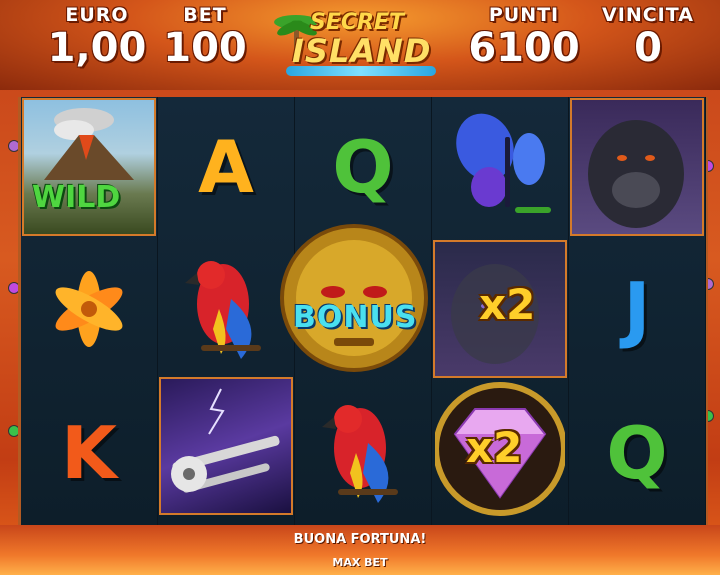  What do you see at coordinates (89, 144) in the screenshot?
I see `volcano-icon` at bounding box center [89, 144].